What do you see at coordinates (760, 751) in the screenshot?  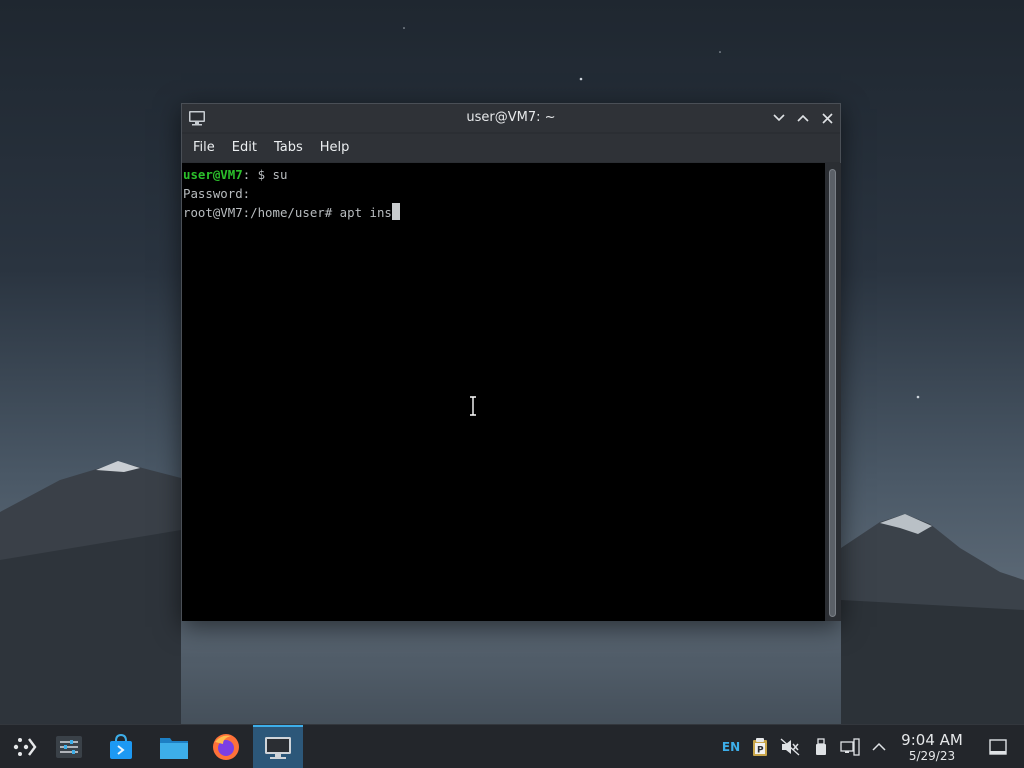 I see `svg-text: P` at bounding box center [760, 751].